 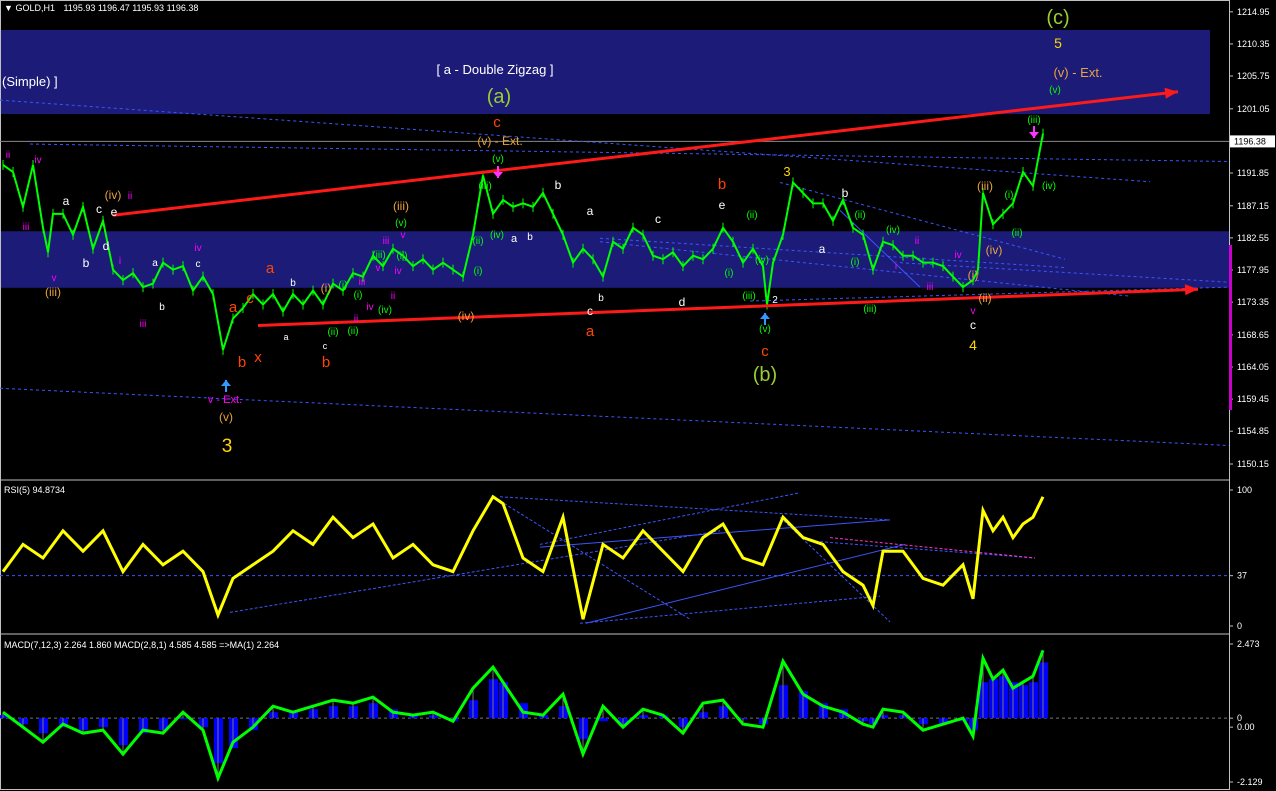 I want to click on price-tick-label: 1201.05, so click(x=1253, y=109).